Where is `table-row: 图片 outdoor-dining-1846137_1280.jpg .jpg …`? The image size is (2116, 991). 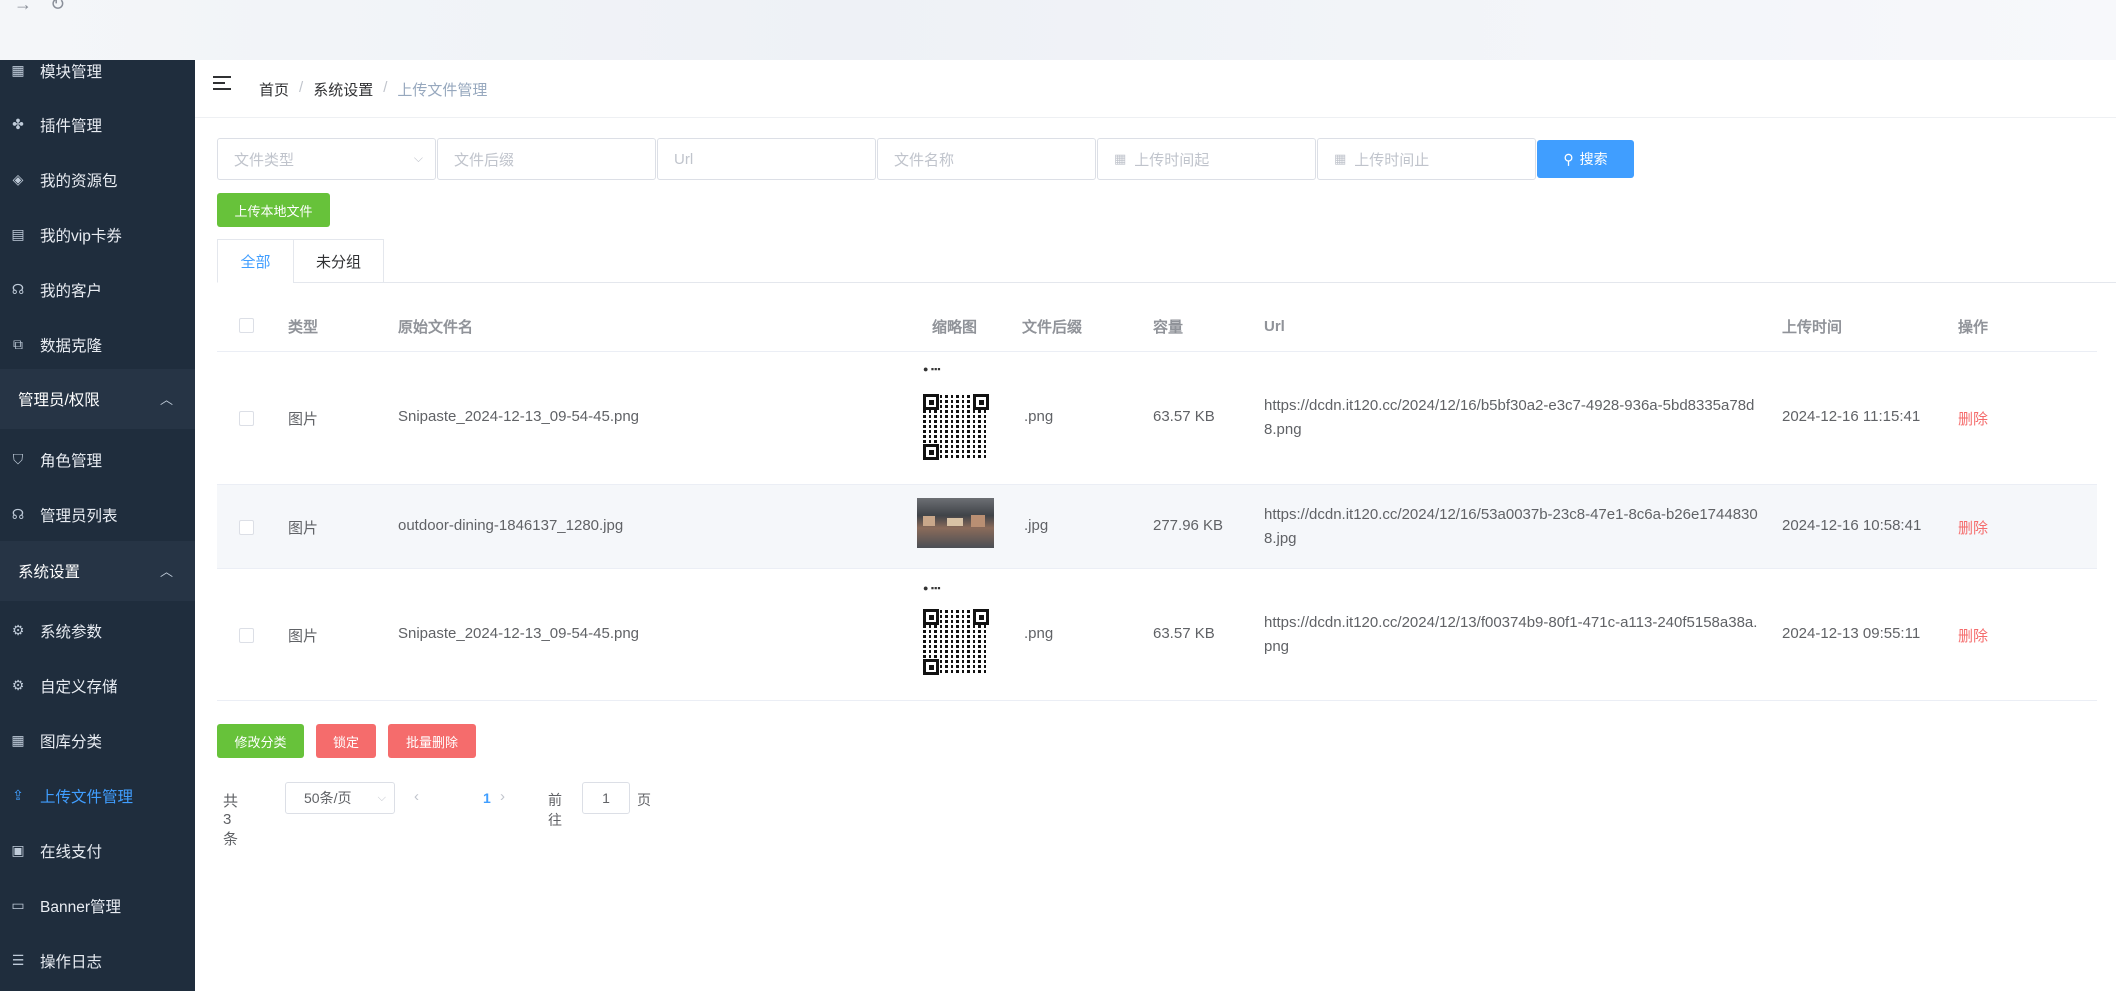
table-row: 图片 outdoor-dining-1846137_1280.jpg .jpg … is located at coordinates (1157, 527).